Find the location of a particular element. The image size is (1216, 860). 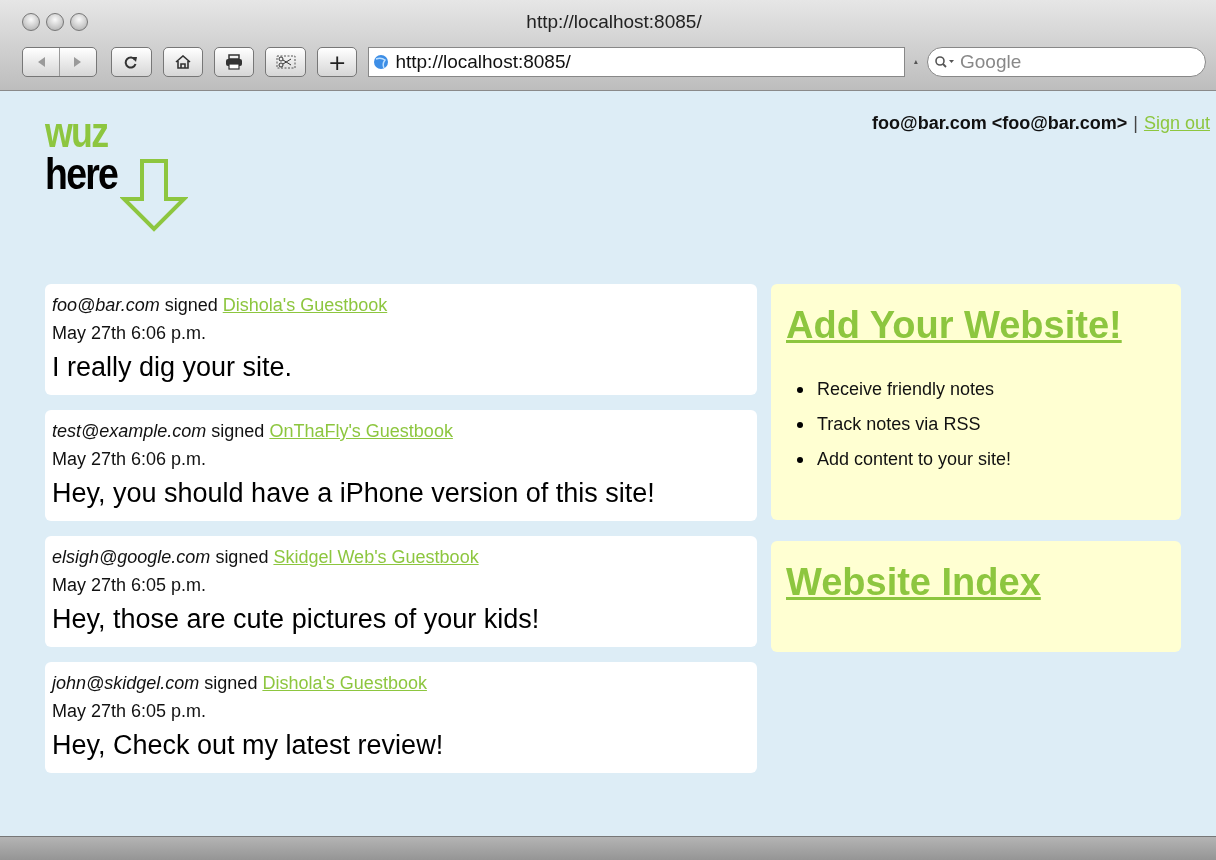

snippet-button is located at coordinates (285, 62).